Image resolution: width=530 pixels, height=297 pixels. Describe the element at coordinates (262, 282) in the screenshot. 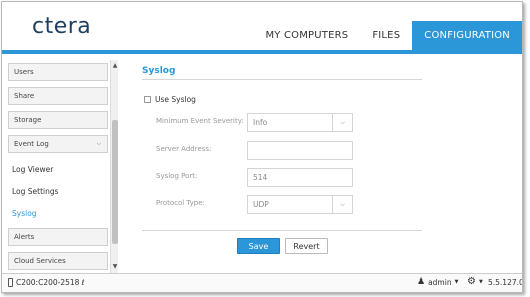

I see `status-bar: C200:C200-2518 ℓ ♟ admin ▼ ⚙ ▼ 5.5.127.0` at that location.